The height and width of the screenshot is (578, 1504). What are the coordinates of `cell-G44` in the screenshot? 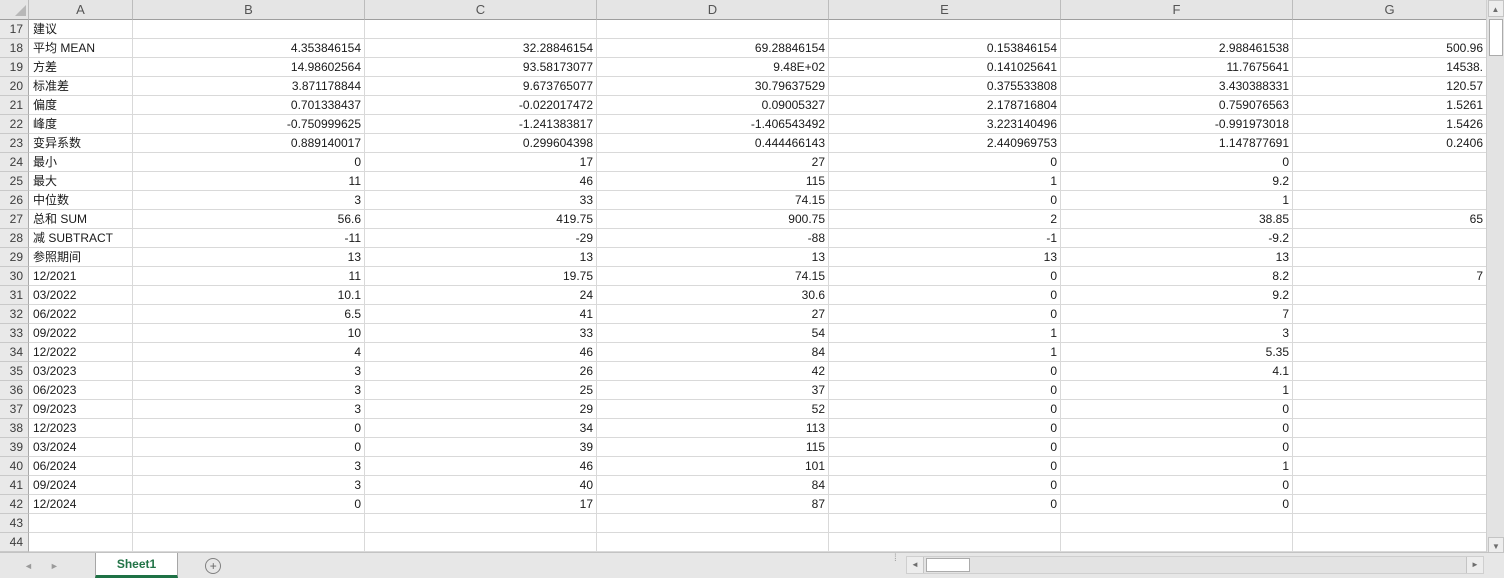 It's located at (1389, 542).